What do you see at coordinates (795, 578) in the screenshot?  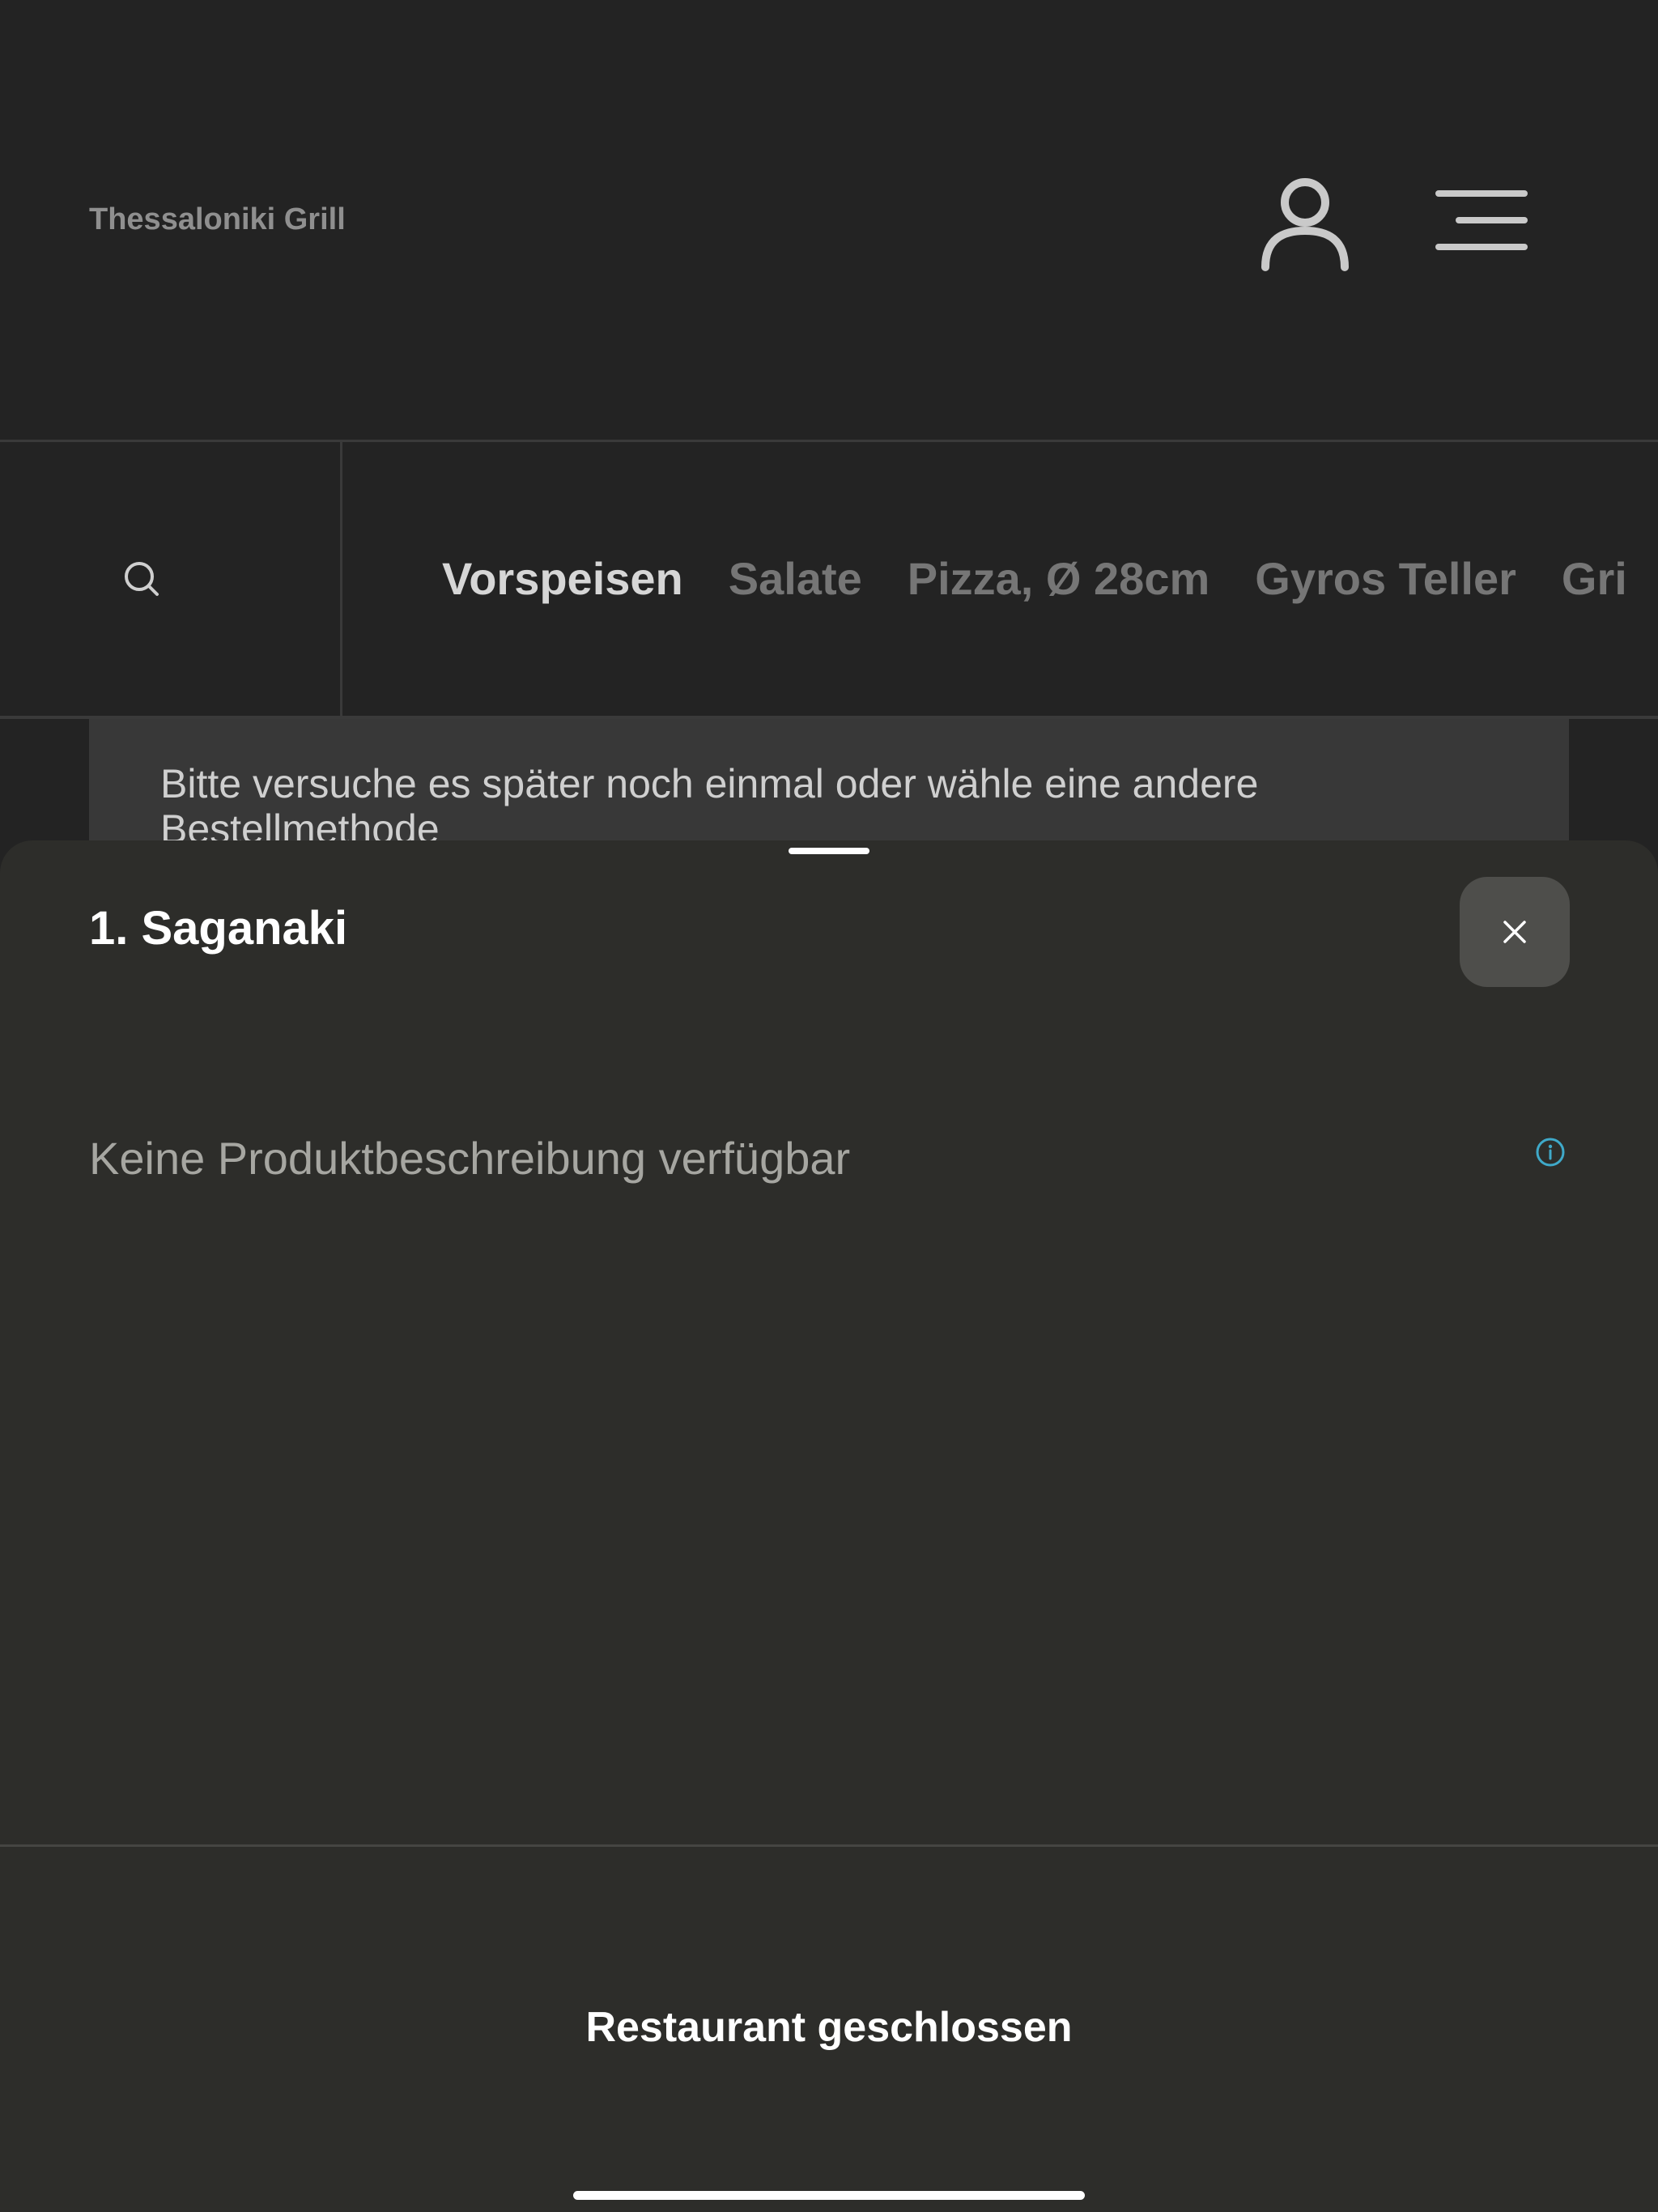 I see `tab-salate: Salate` at bounding box center [795, 578].